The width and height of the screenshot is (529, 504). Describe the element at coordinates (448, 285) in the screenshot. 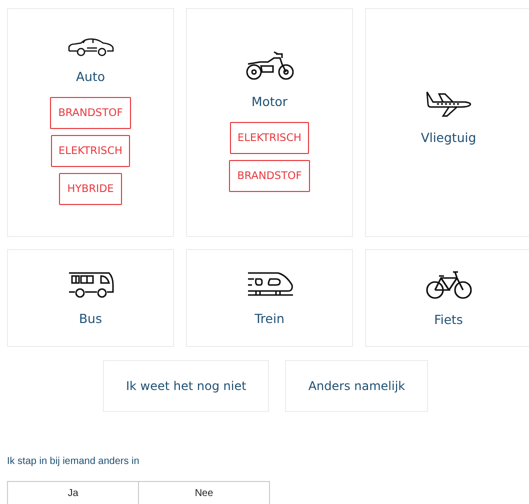

I see `bicycle-icon` at that location.